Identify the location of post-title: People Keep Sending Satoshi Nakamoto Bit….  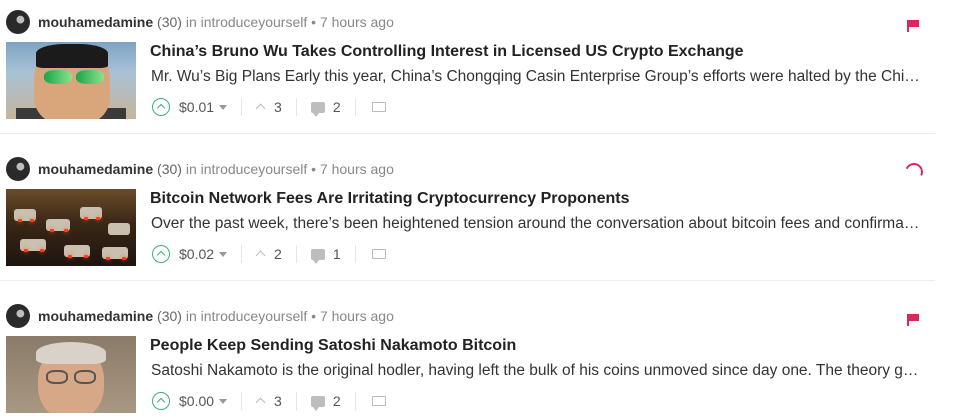
(333, 346).